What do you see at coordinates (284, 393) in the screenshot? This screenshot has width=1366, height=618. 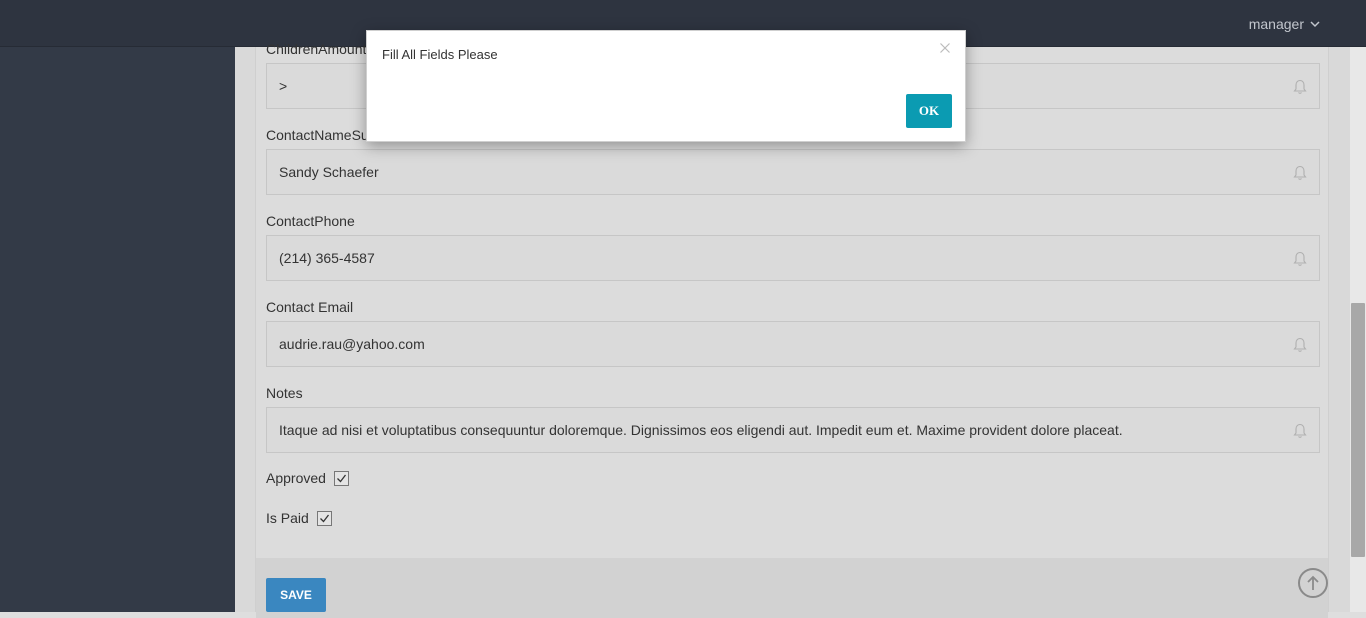 I see `notes-label: Notes` at bounding box center [284, 393].